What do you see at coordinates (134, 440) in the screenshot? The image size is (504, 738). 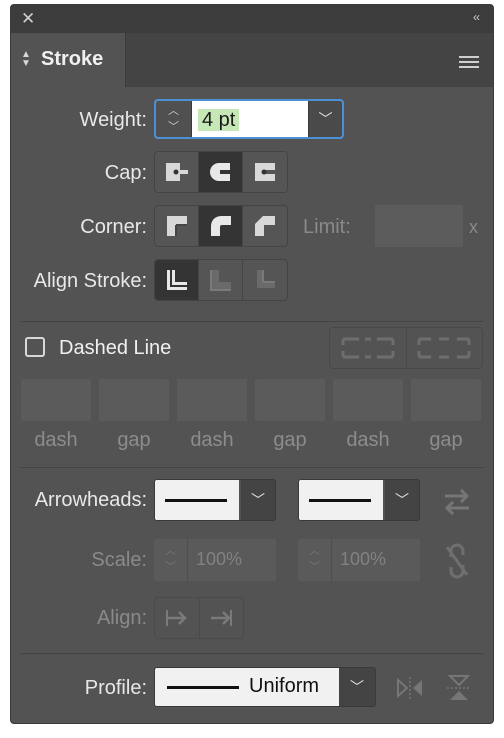 I see `gap-1-label: gap` at bounding box center [134, 440].